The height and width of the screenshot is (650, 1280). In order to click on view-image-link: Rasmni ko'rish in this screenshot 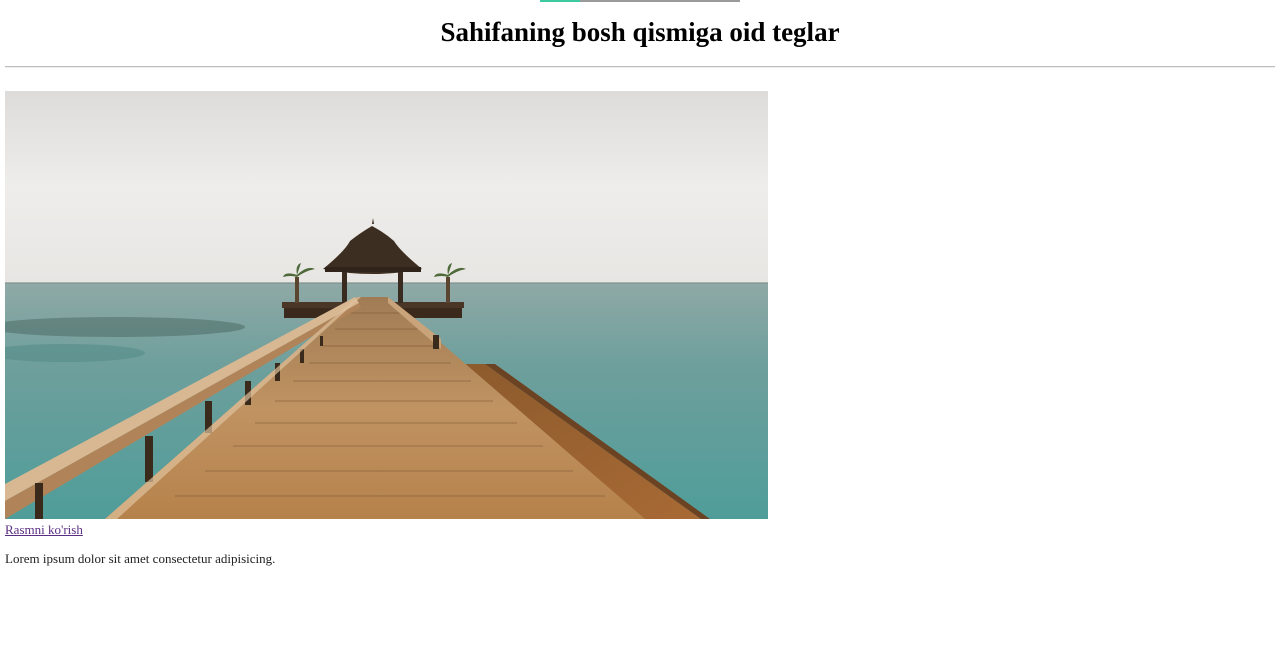, I will do `click(44, 530)`.